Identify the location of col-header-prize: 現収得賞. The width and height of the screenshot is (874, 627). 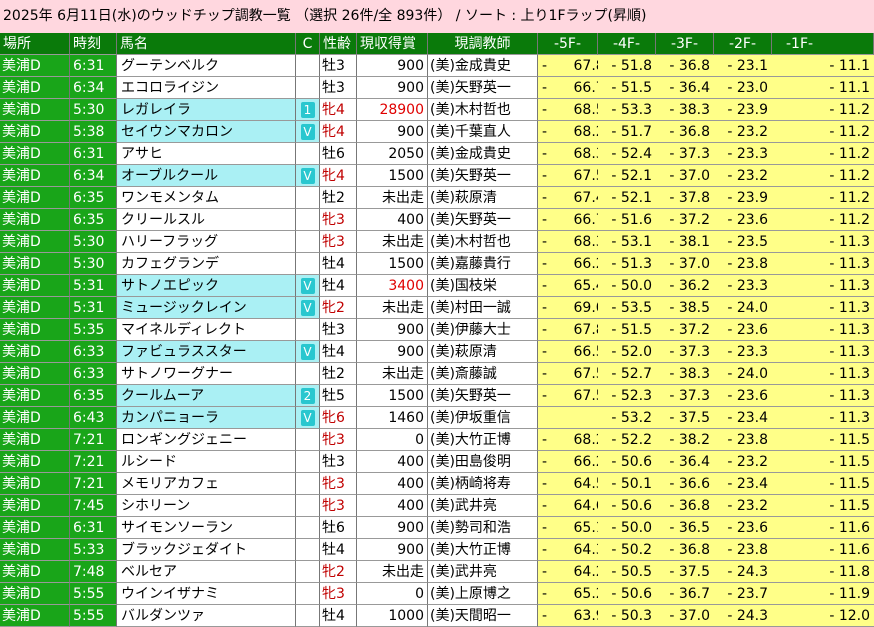
(392, 44).